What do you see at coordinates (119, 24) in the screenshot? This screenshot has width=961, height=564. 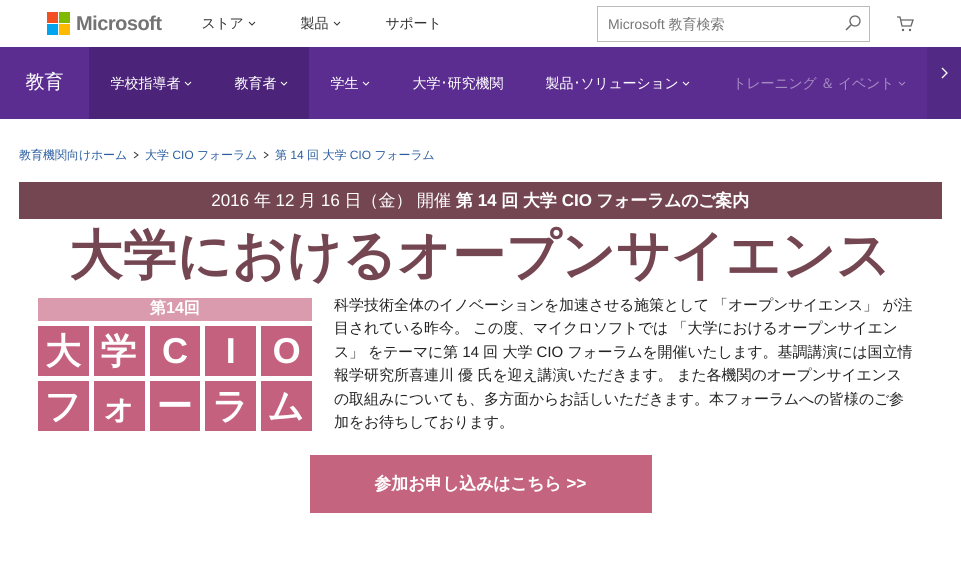 I see `brand-name: Microsoft` at bounding box center [119, 24].